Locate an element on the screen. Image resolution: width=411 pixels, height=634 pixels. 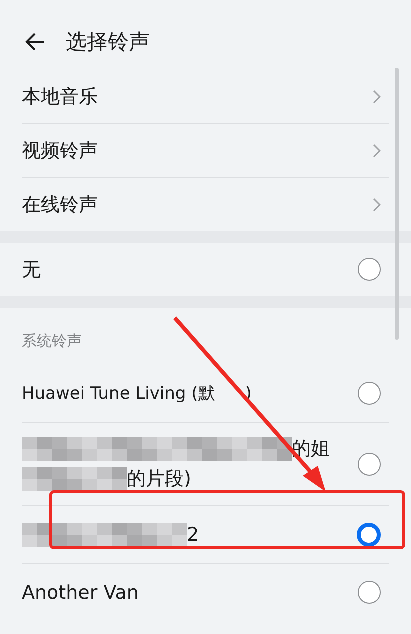
ringtone-option: 2 is located at coordinates (205, 535).